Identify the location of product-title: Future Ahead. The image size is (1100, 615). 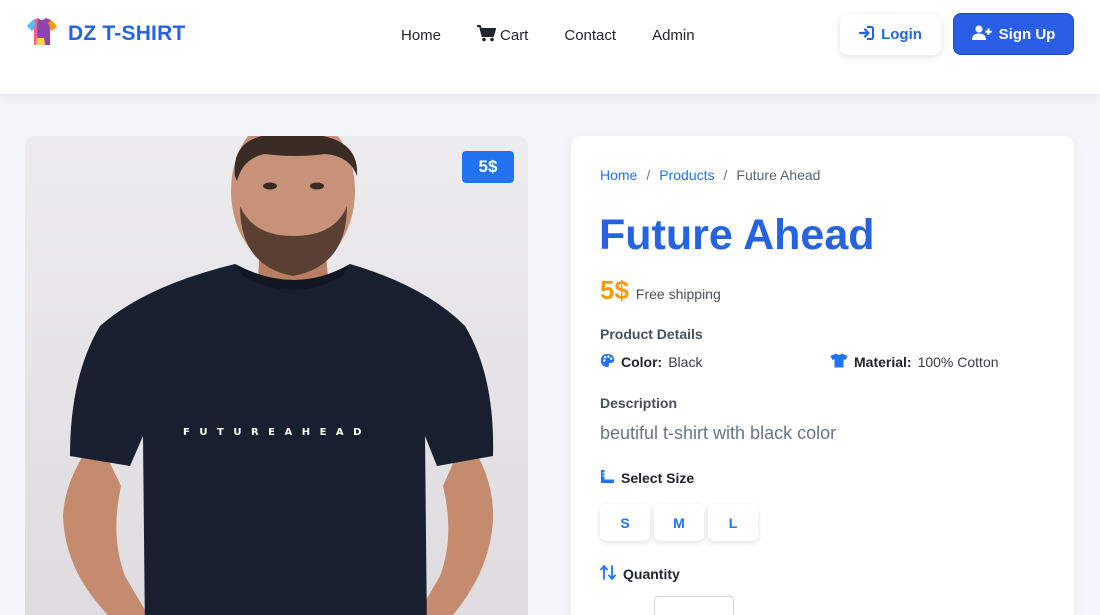
(737, 235).